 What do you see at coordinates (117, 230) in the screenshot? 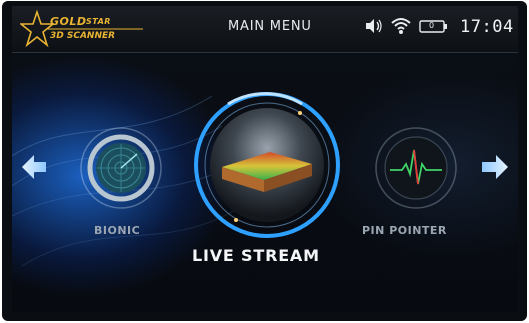
I see `label-bionic: BIONIC` at bounding box center [117, 230].